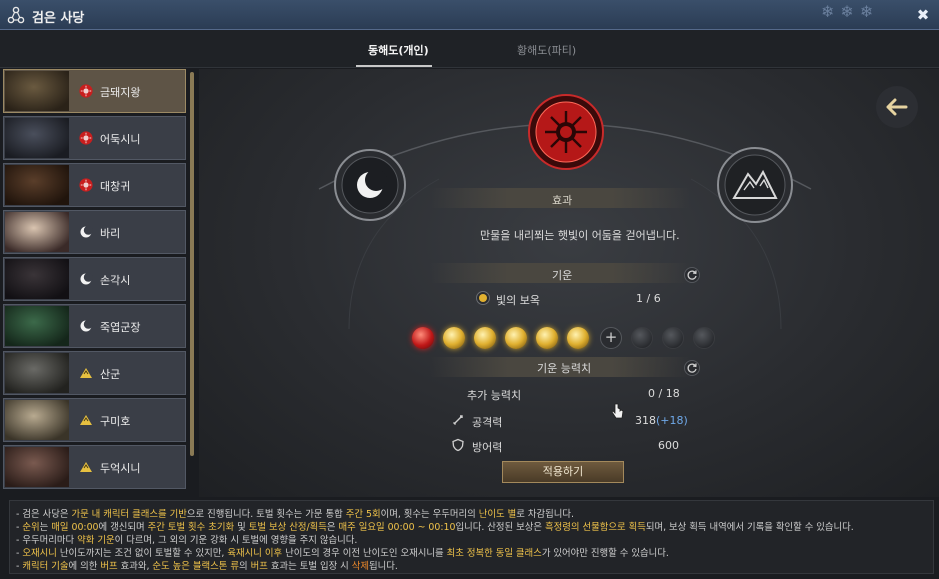 The height and width of the screenshot is (579, 939). Describe the element at coordinates (115, 186) in the screenshot. I see `boss-name: 대창귀` at that location.